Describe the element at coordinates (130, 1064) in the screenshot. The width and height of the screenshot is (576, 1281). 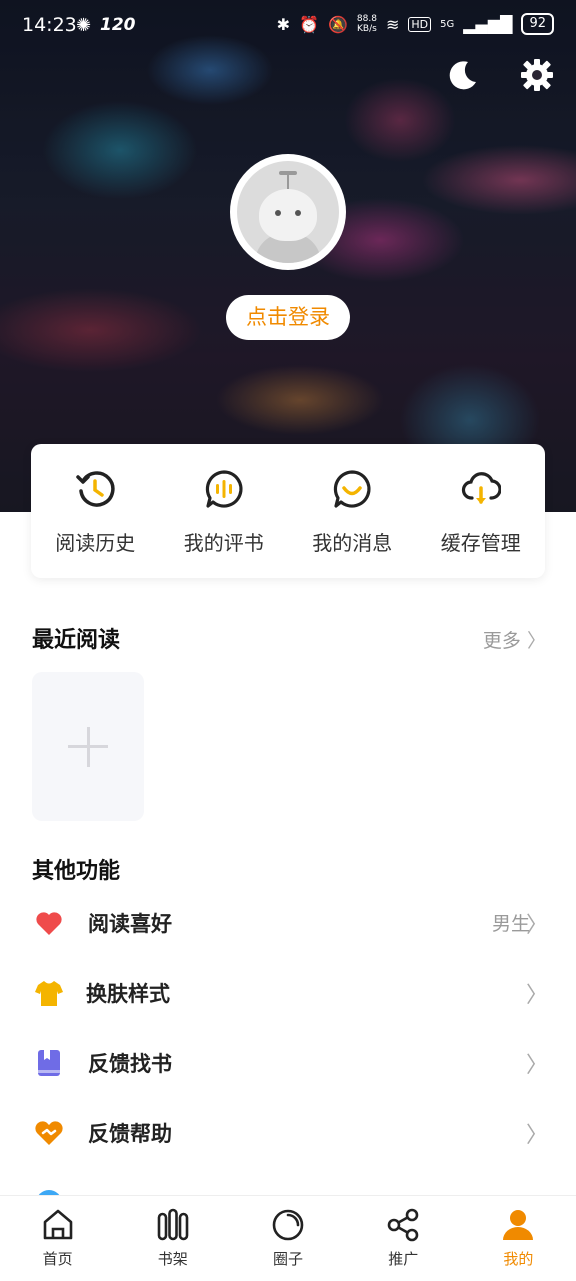
I see `feature-label: 反馈找书` at that location.